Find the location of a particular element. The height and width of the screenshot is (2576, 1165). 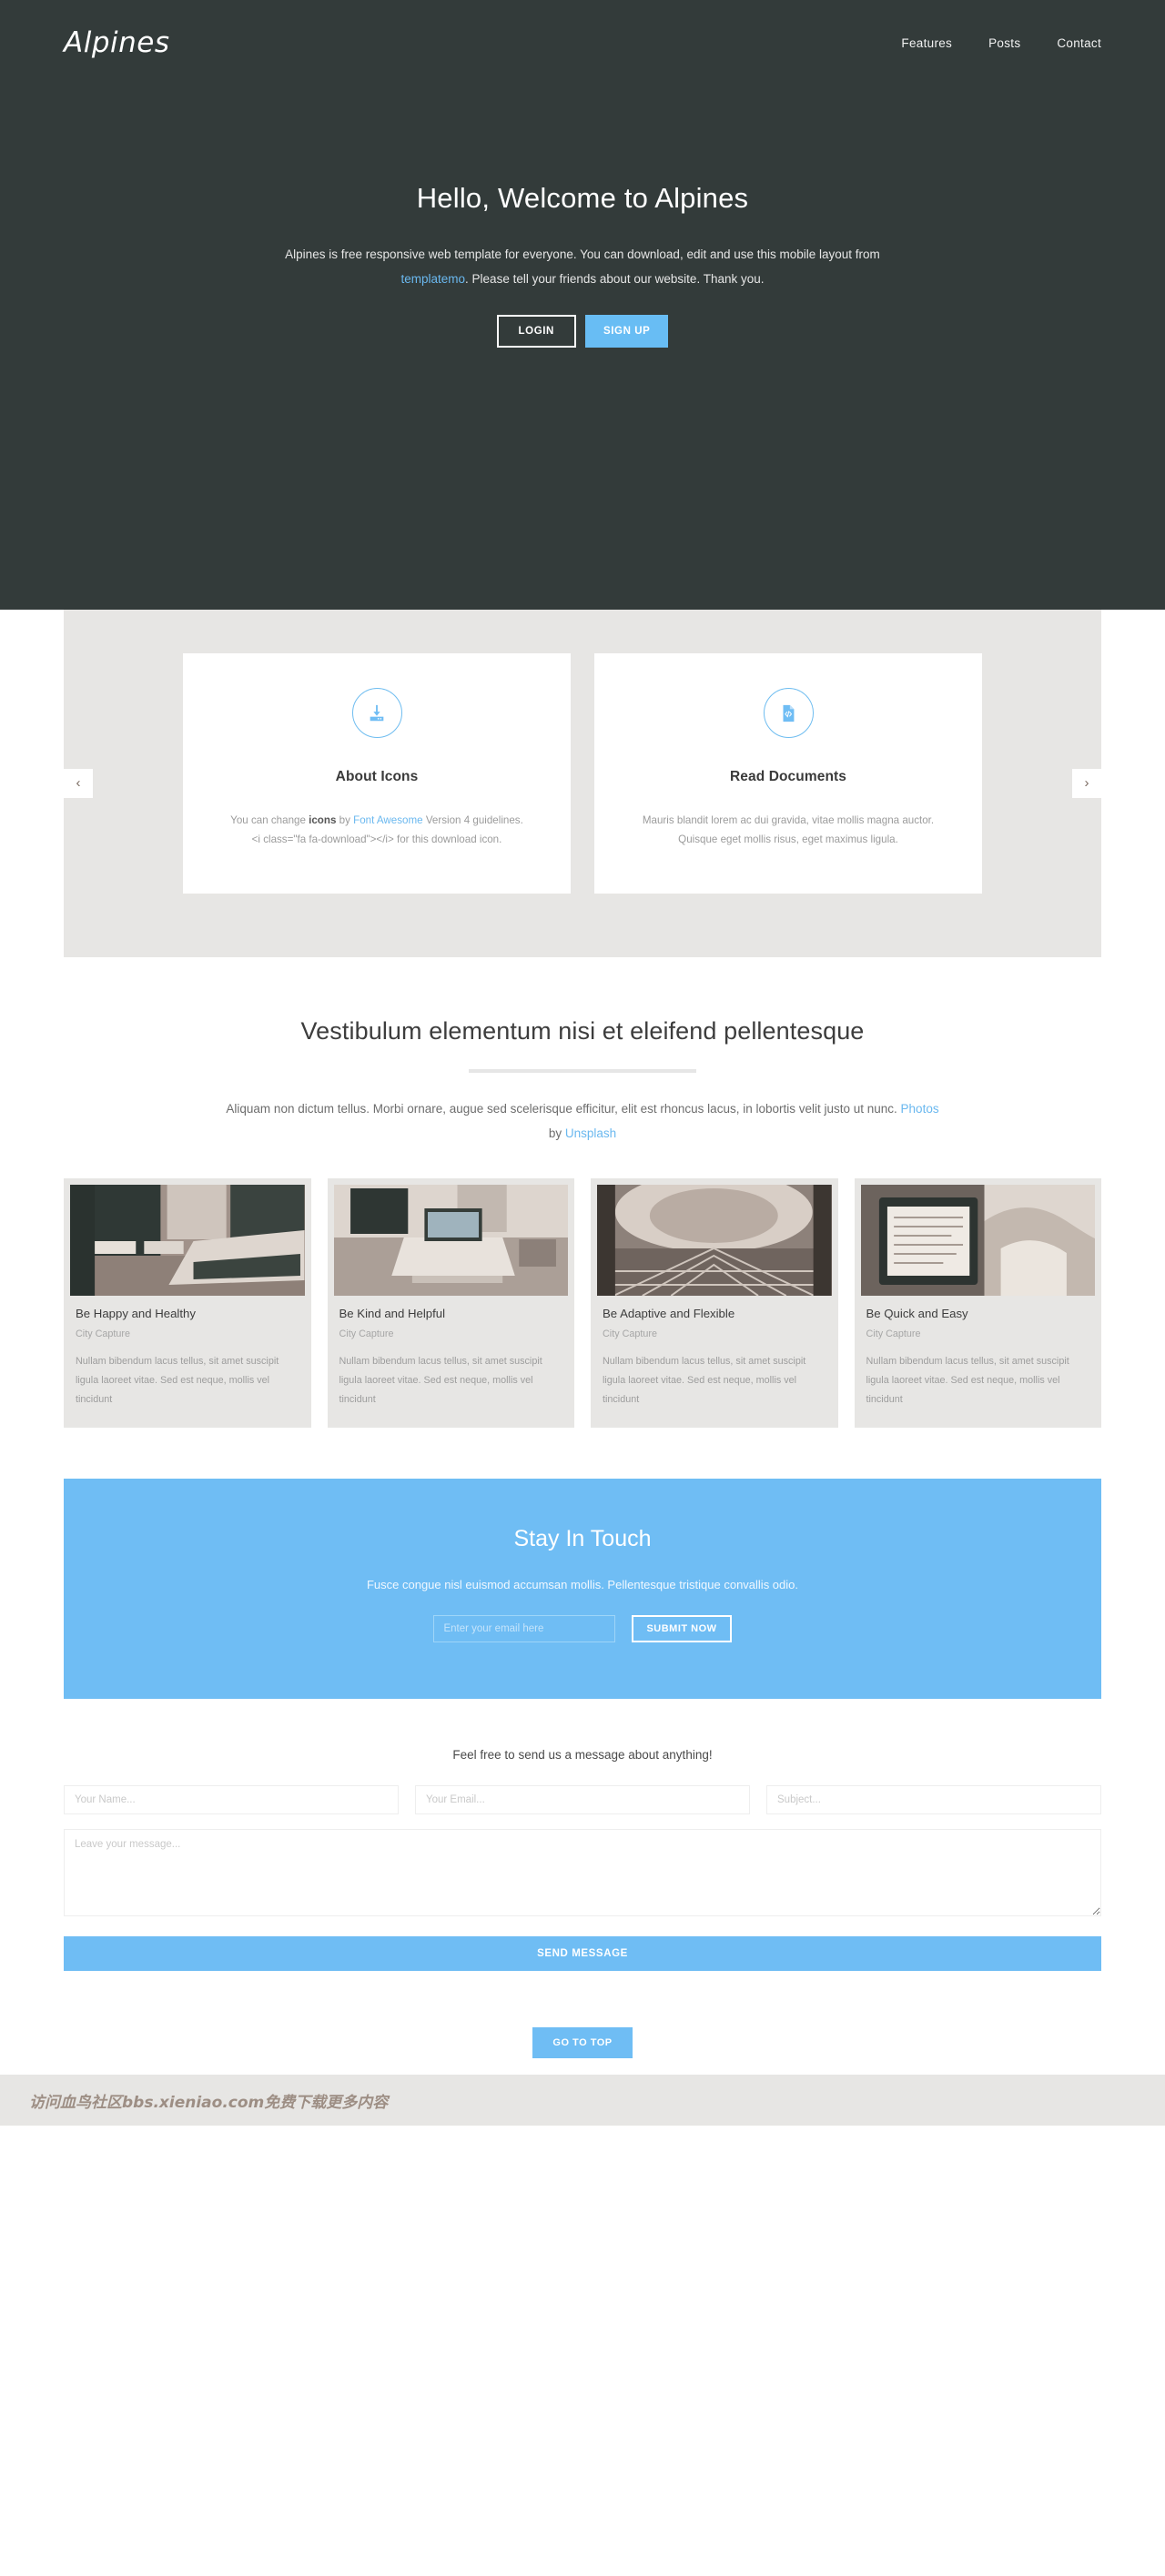

unsplash-link: Unsplash is located at coordinates (590, 1133).